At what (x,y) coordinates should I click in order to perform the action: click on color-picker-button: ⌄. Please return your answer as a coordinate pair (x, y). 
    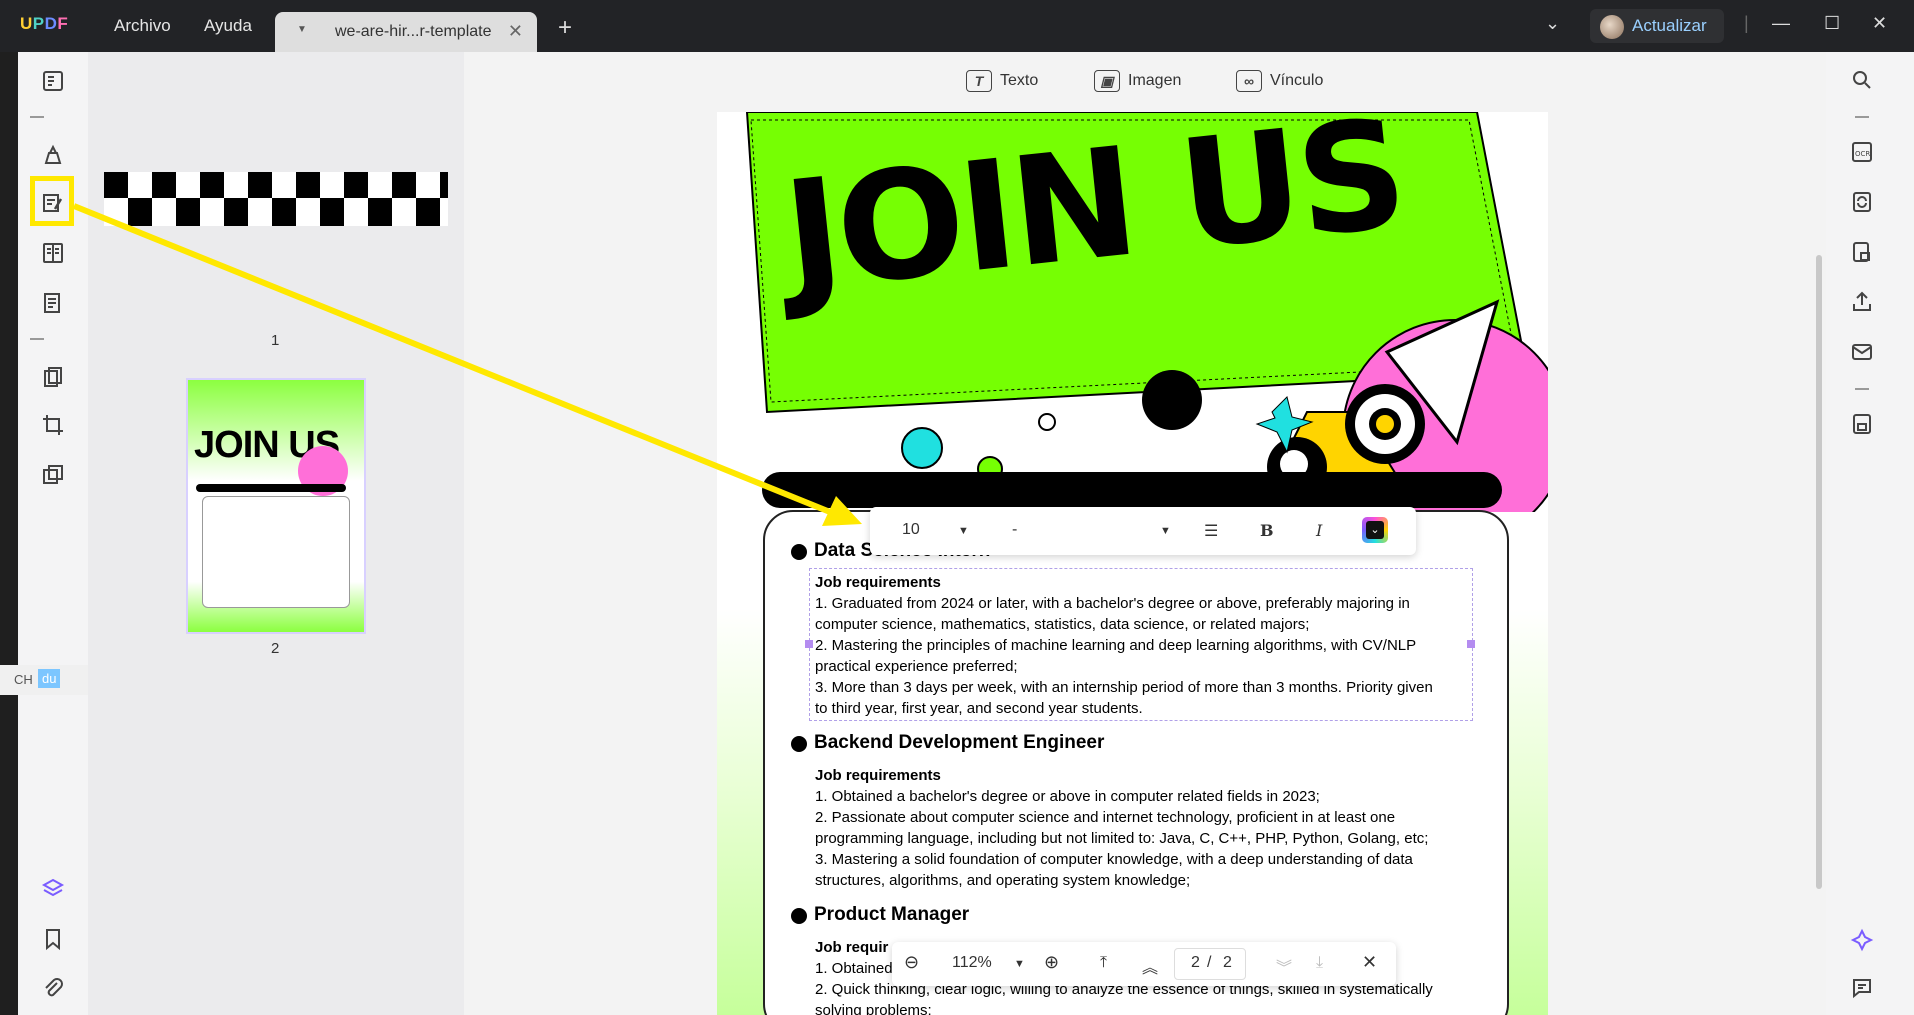
    Looking at the image, I should click on (1375, 530).